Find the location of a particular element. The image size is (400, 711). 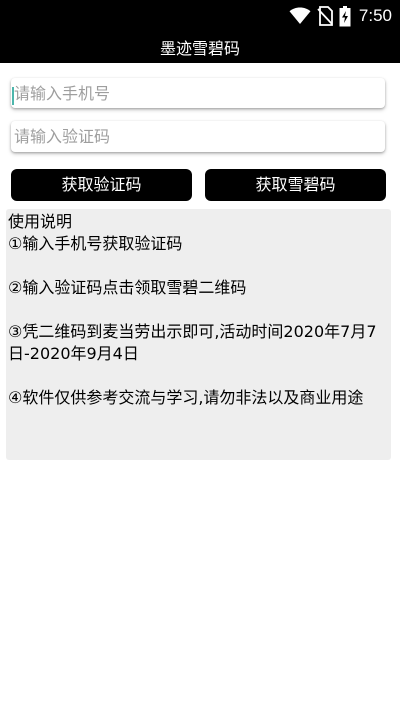

status-bar: 7:50 is located at coordinates (200, 16).